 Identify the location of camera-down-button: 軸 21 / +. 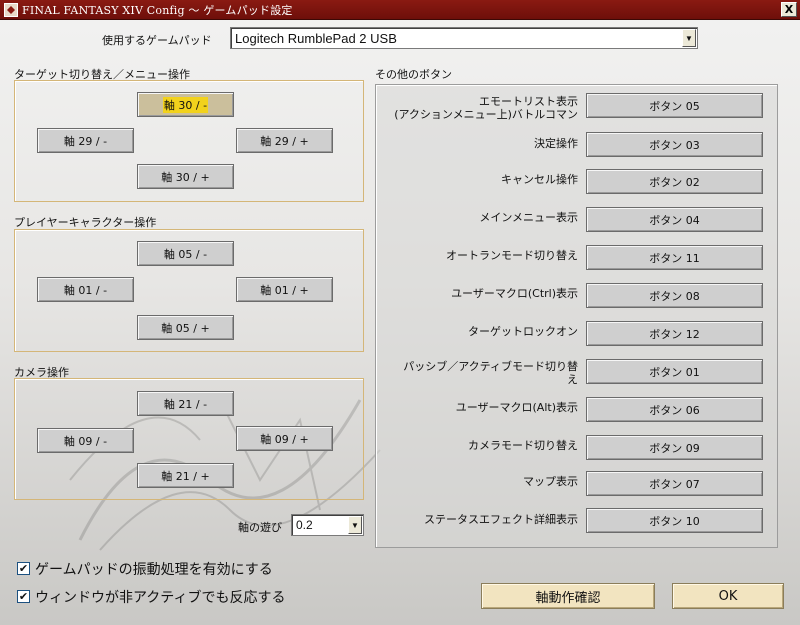
(185, 475).